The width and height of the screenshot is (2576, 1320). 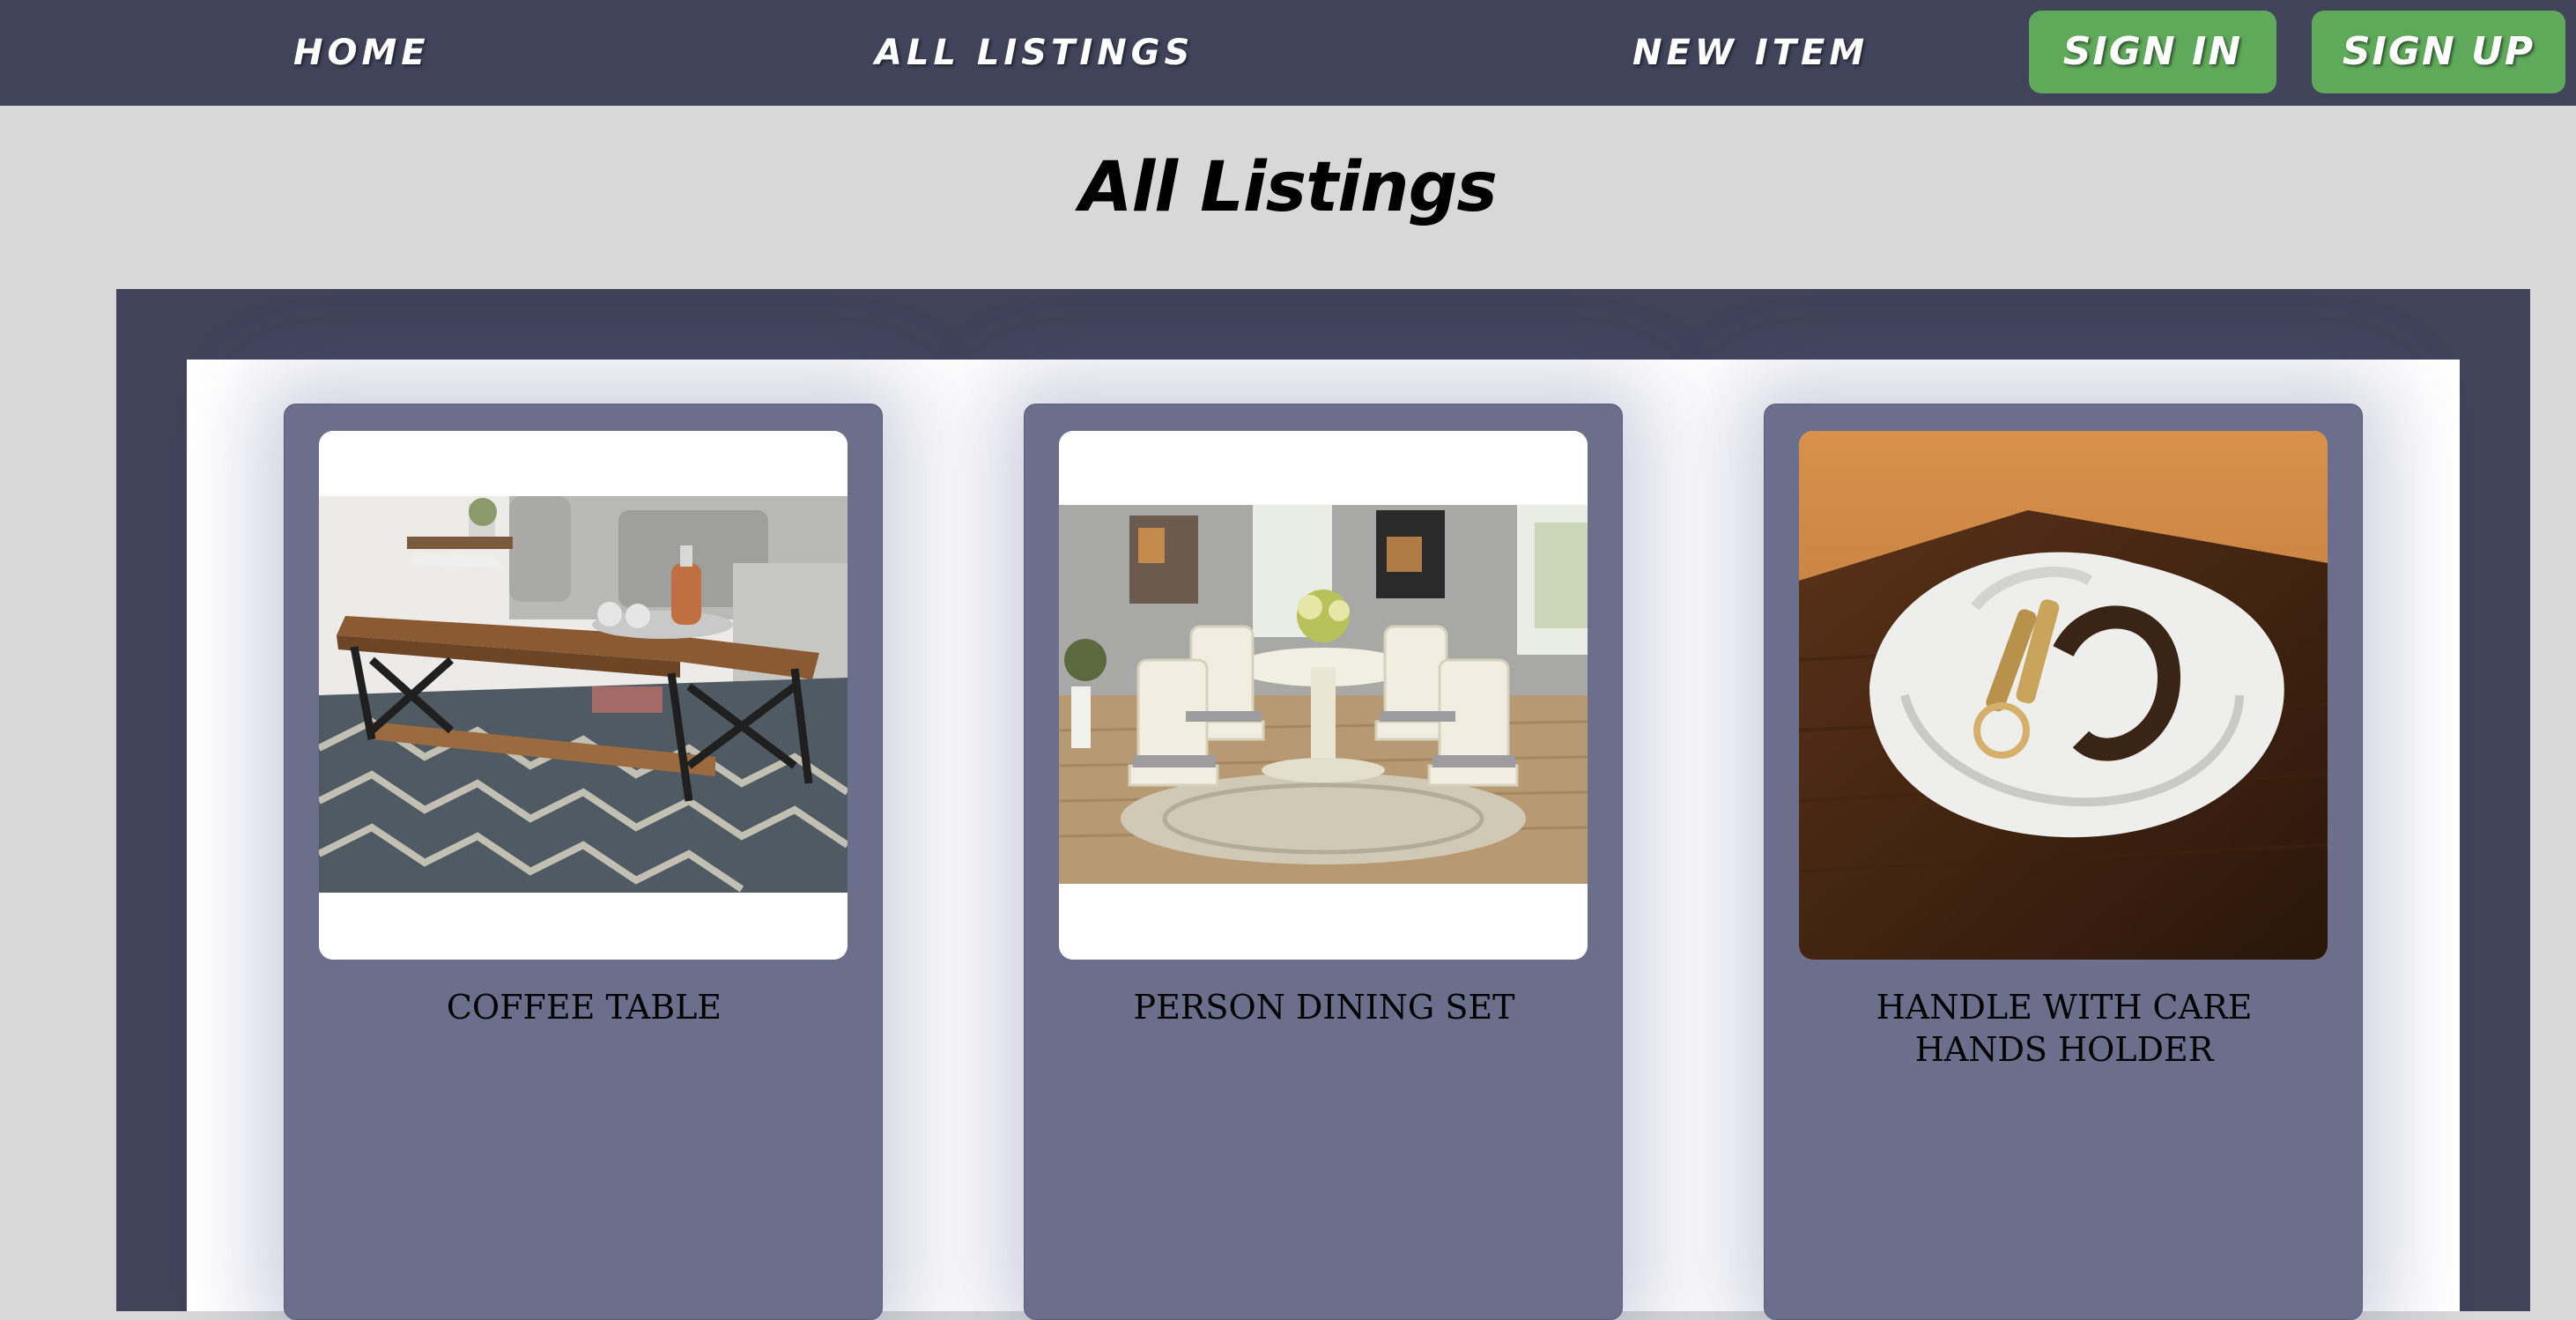 I want to click on coffee-table-image, so click(x=584, y=695).